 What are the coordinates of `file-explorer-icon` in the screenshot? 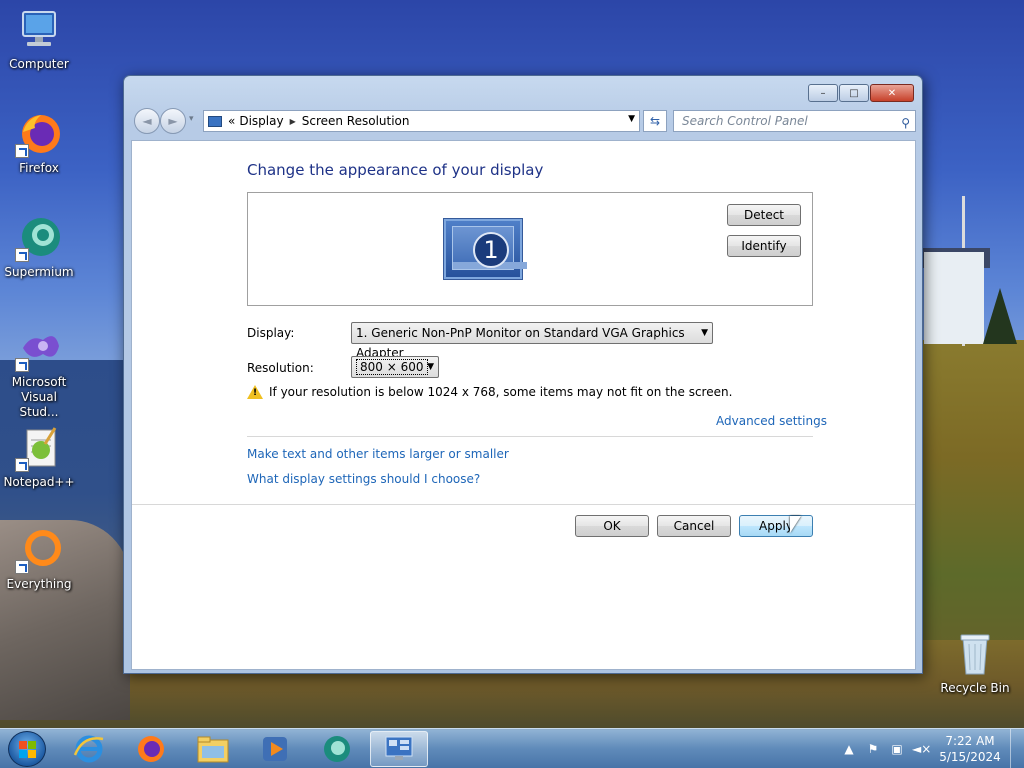 It's located at (213, 749).